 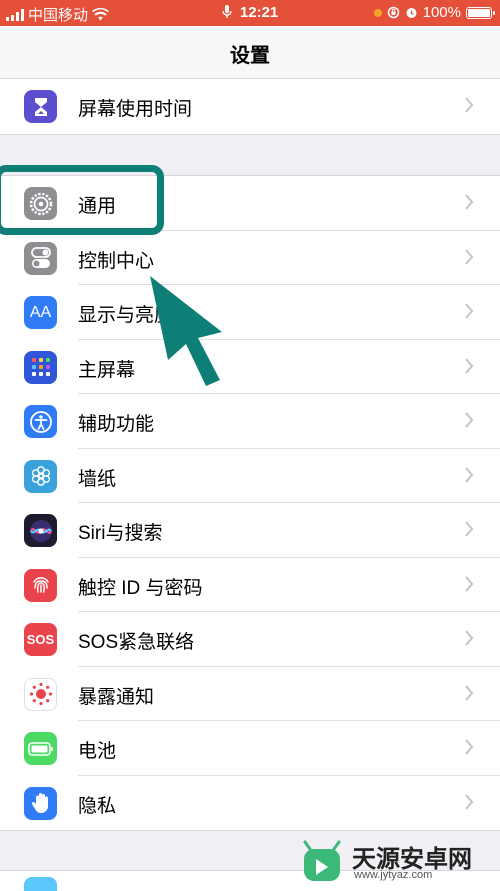 I want to click on settings-row-label: 辅助功能, so click(x=116, y=424).